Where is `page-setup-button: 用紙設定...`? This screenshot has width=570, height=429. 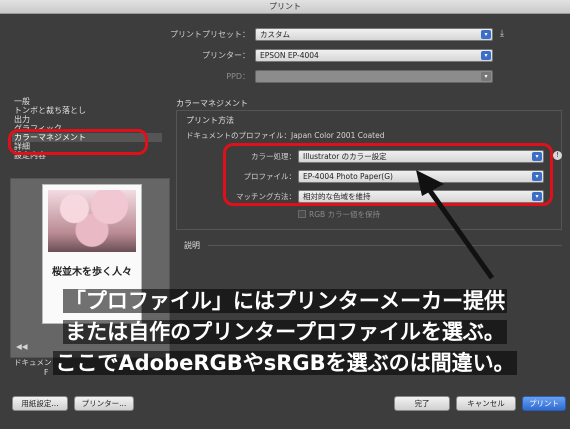
page-setup-button: 用紙設定... is located at coordinates (40, 403).